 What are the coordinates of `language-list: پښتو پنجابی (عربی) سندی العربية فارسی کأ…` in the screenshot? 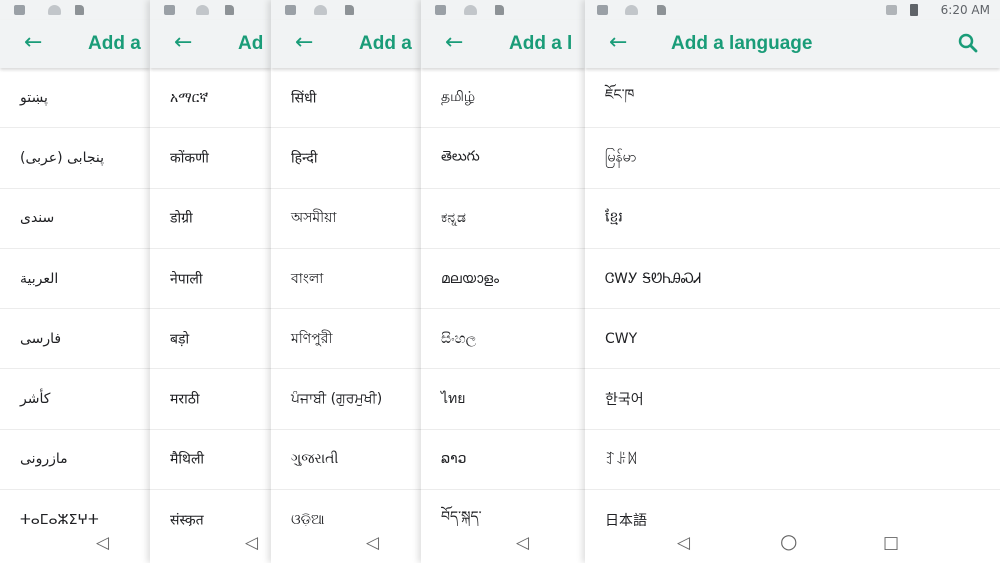 It's located at (75, 297).